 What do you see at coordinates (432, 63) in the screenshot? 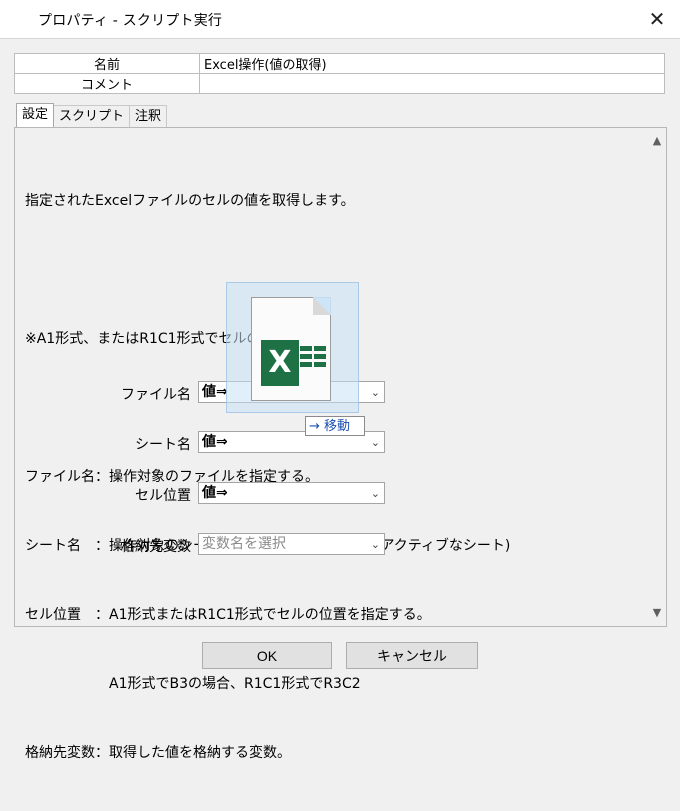
I see `name-field: Excel操作(値の取得)` at bounding box center [432, 63].